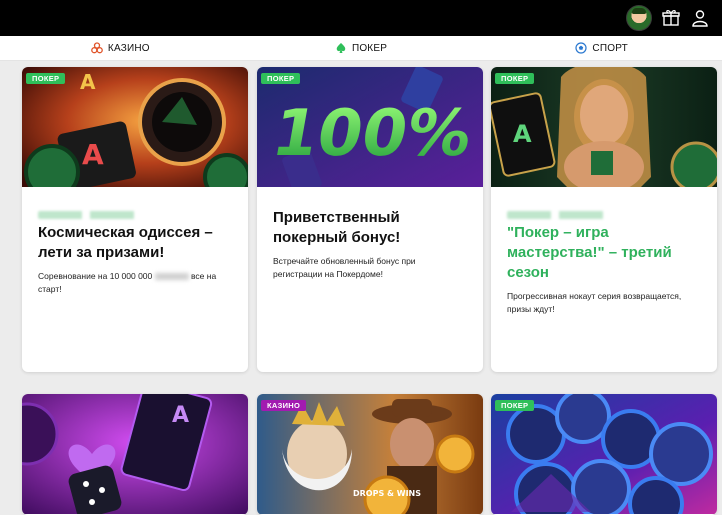 Image resolution: width=722 pixels, height=515 pixels. I want to click on promo-image: 100% ПОКЕР, so click(370, 127).